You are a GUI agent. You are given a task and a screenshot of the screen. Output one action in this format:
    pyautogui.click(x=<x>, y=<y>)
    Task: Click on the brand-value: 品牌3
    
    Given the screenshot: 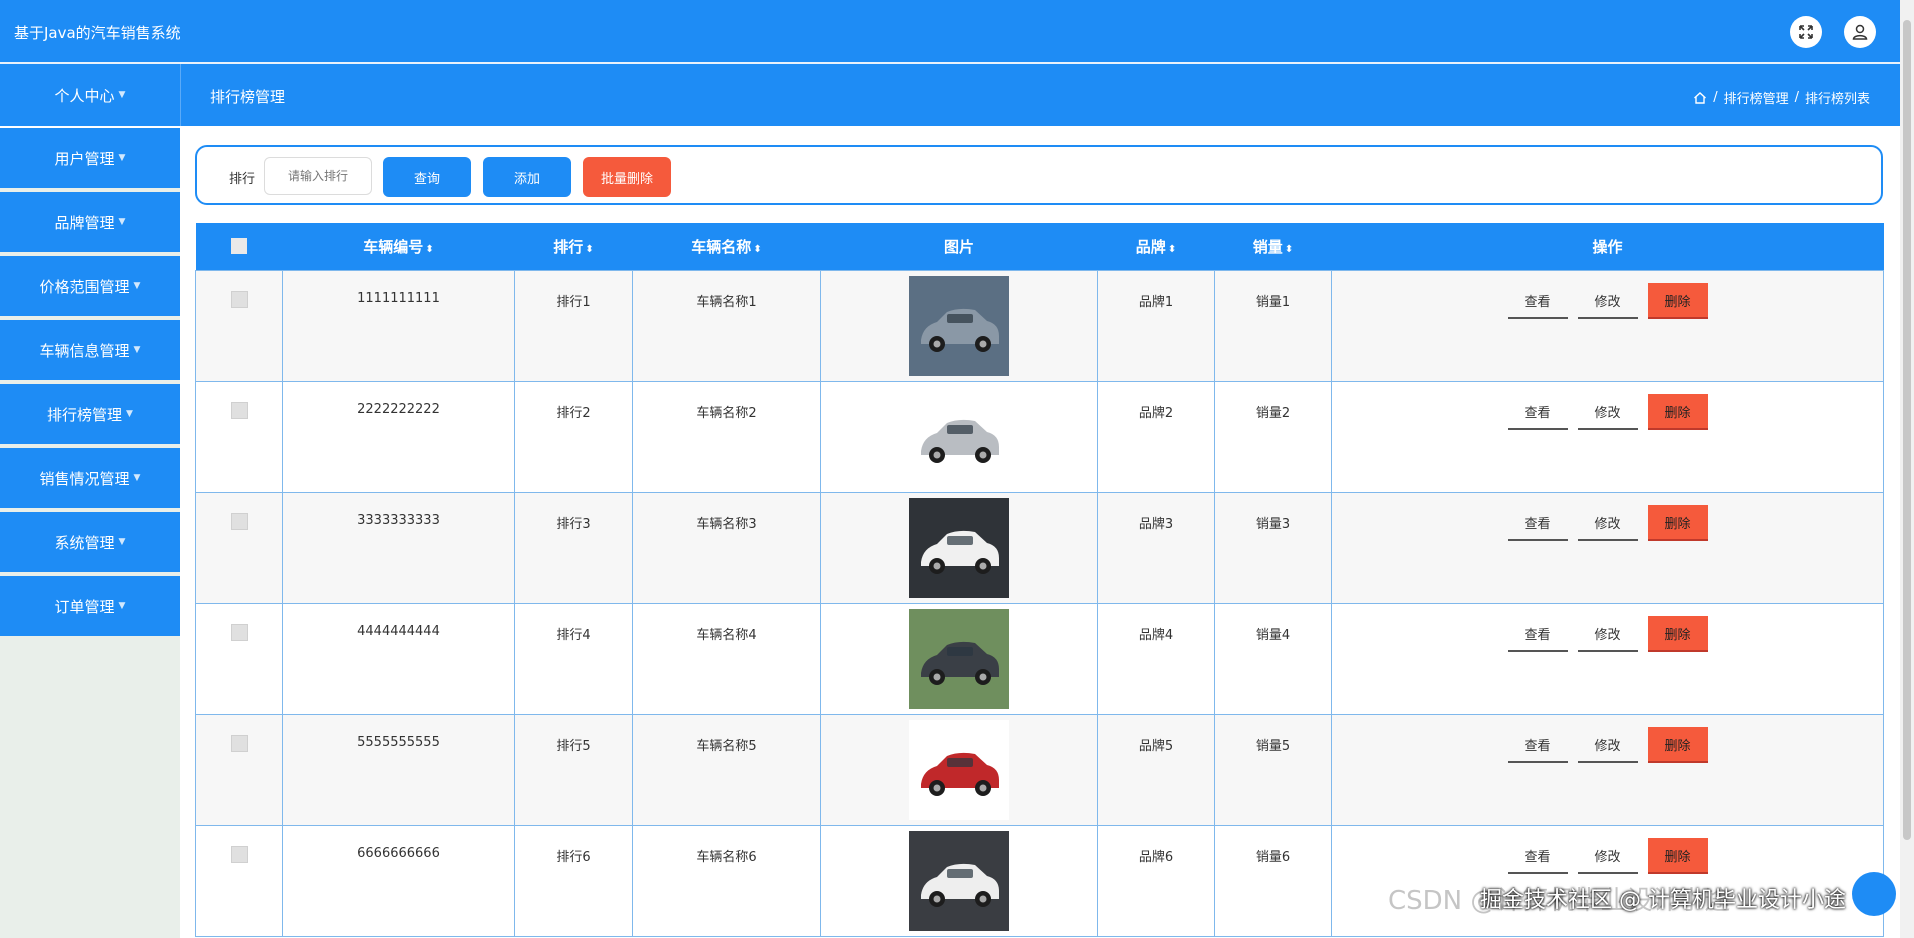 What is the action you would take?
    pyautogui.click(x=1156, y=524)
    